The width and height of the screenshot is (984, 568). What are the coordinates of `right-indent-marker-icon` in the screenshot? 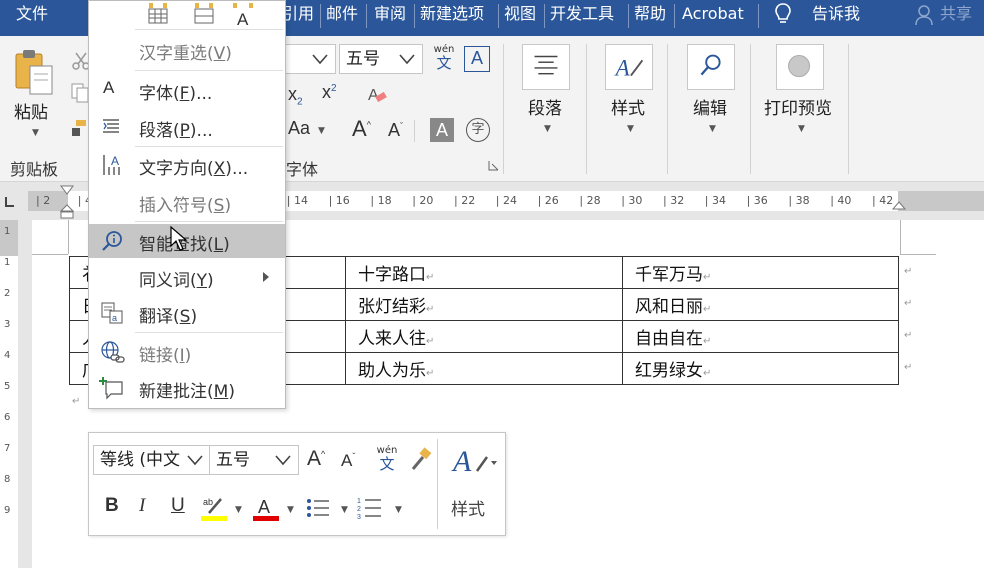 It's located at (899, 207).